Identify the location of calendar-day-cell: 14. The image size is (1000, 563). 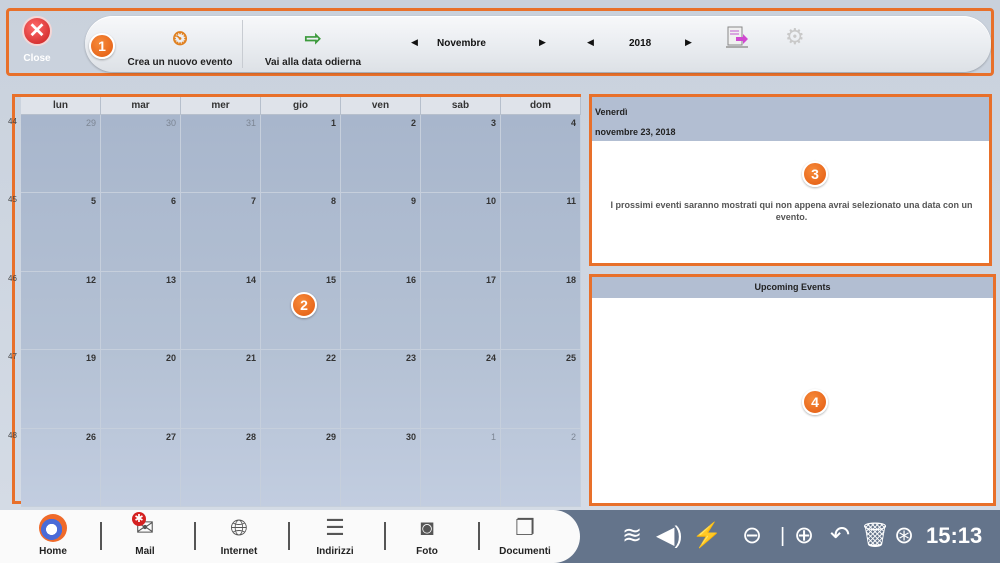
(221, 311).